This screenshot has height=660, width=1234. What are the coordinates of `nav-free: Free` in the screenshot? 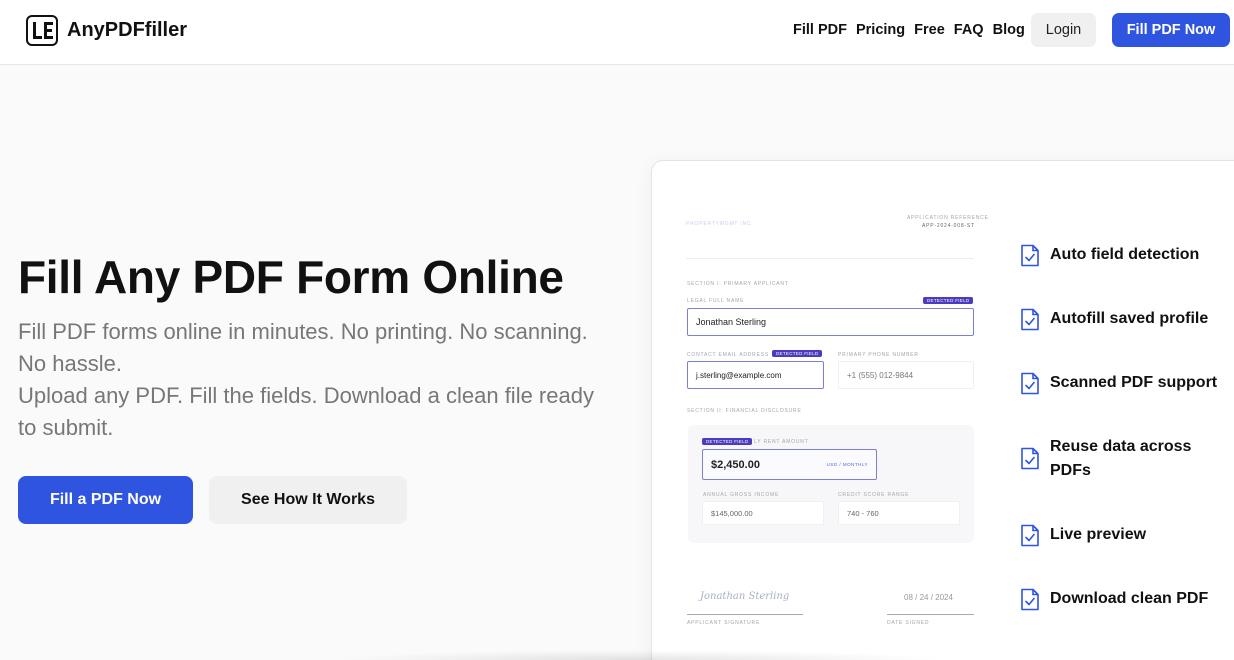 It's located at (929, 30).